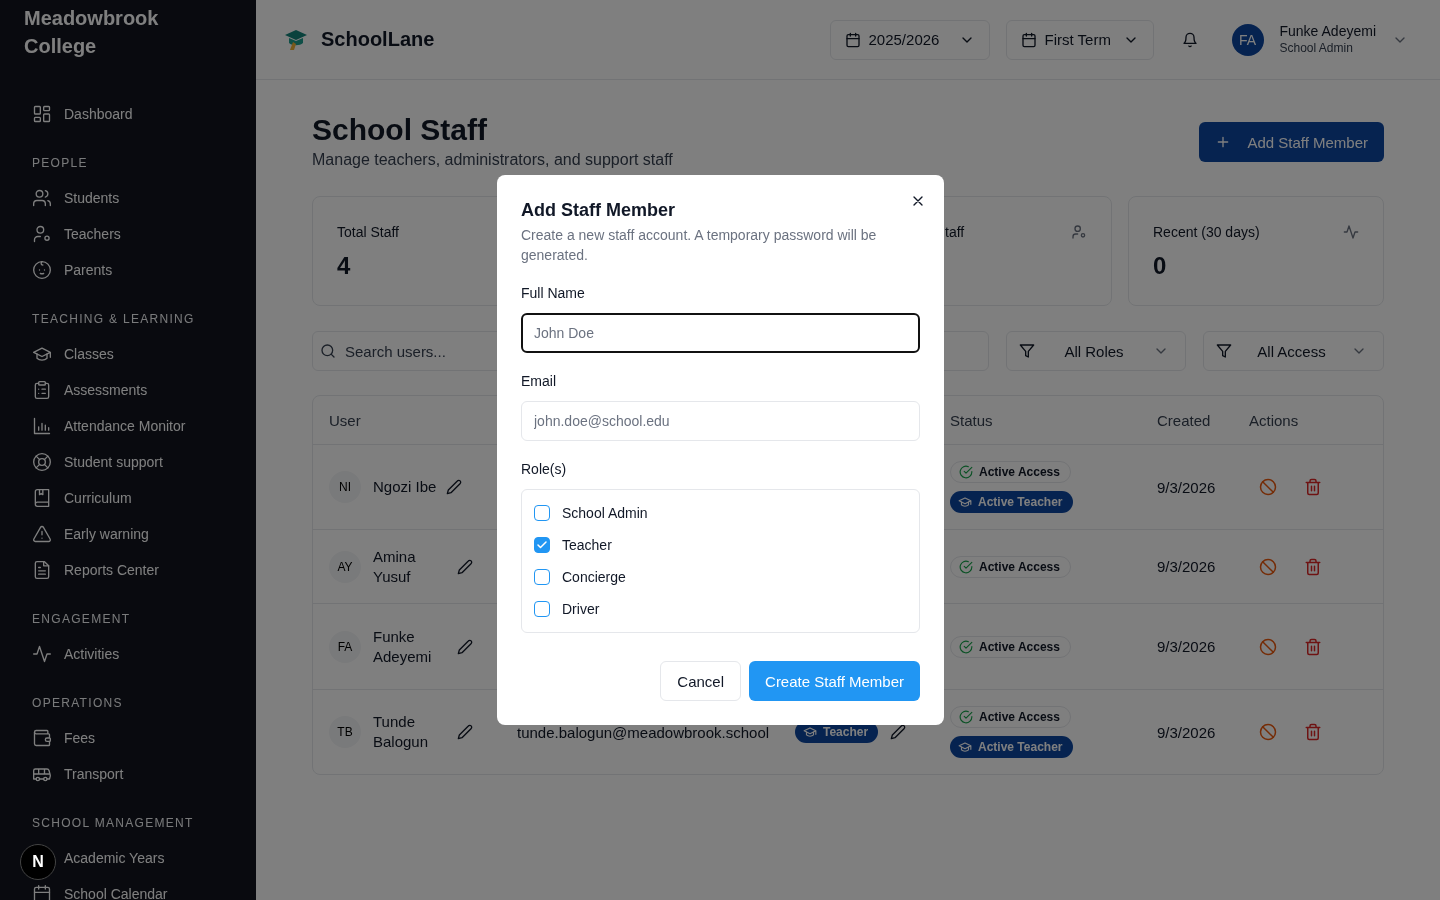 Image resolution: width=1440 pixels, height=900 pixels. Describe the element at coordinates (368, 232) in the screenshot. I see `stat-label: Total Staff` at that location.